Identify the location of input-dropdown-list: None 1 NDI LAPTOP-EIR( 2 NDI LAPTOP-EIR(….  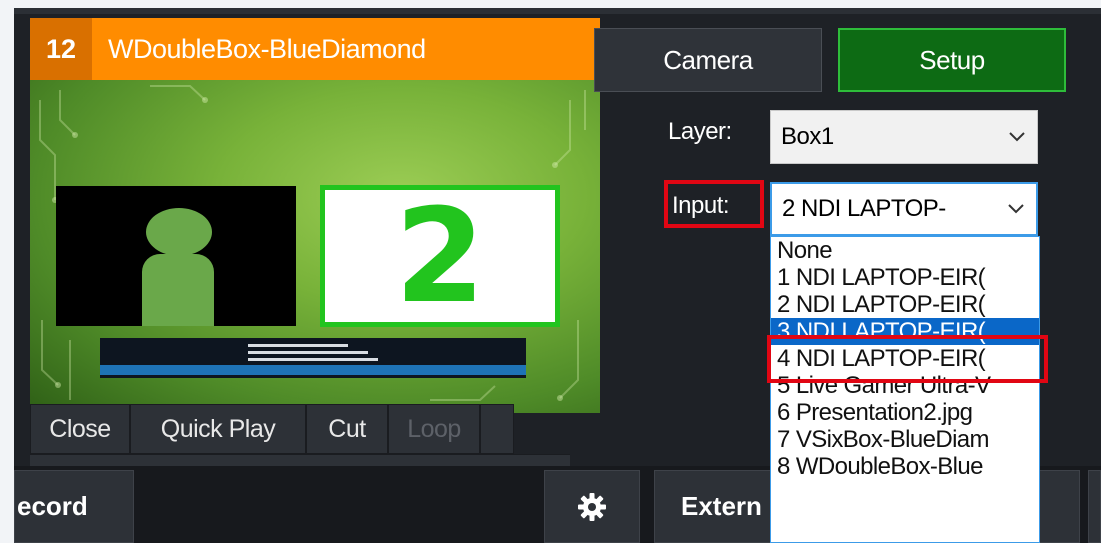
(905, 389).